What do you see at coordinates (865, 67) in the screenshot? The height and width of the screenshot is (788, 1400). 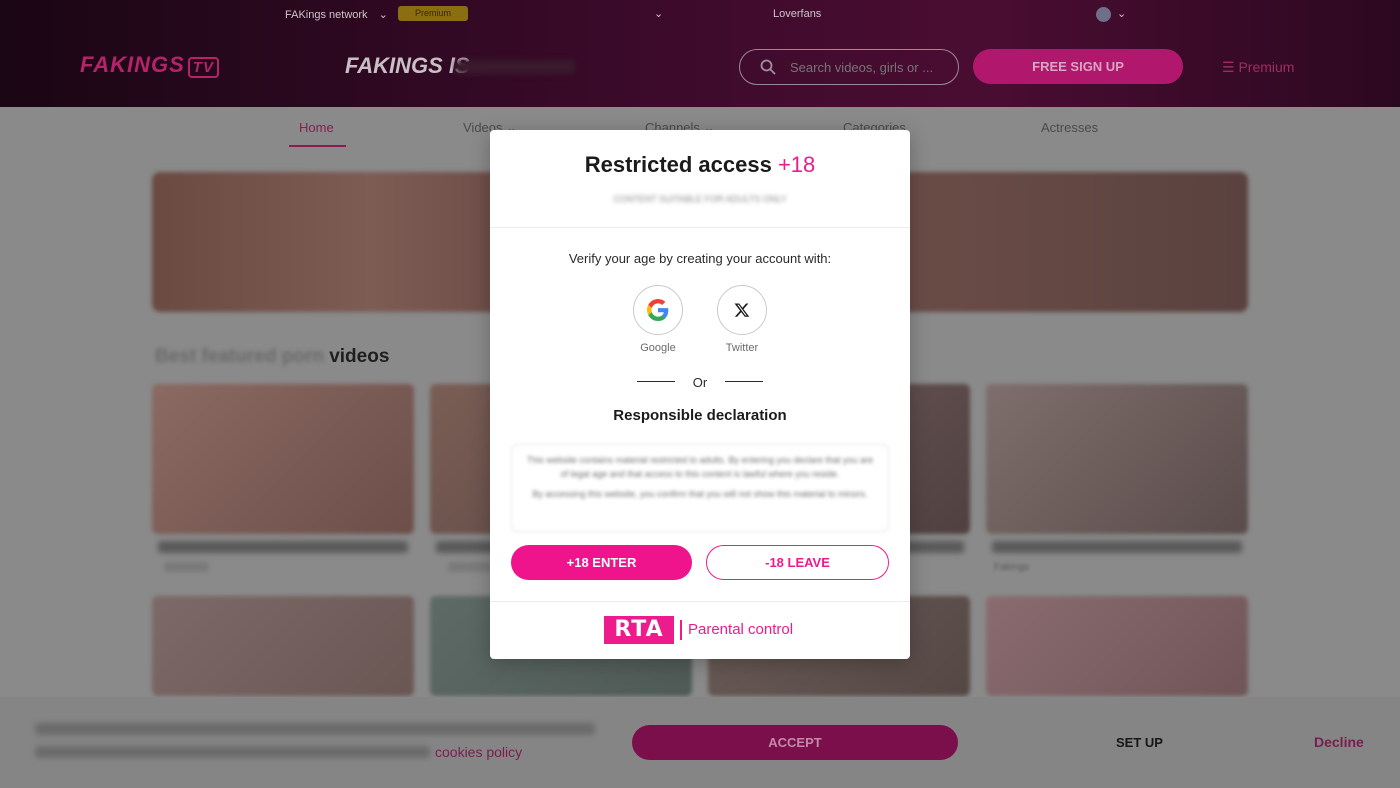 I see `search-input` at bounding box center [865, 67].